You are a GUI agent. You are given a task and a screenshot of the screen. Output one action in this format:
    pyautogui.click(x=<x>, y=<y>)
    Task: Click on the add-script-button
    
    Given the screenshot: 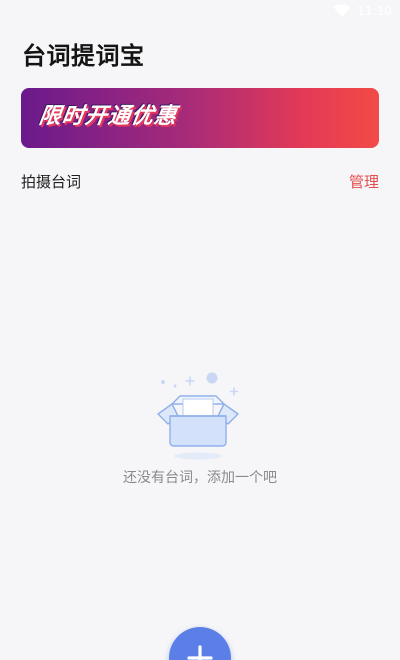 What is the action you would take?
    pyautogui.click(x=200, y=643)
    